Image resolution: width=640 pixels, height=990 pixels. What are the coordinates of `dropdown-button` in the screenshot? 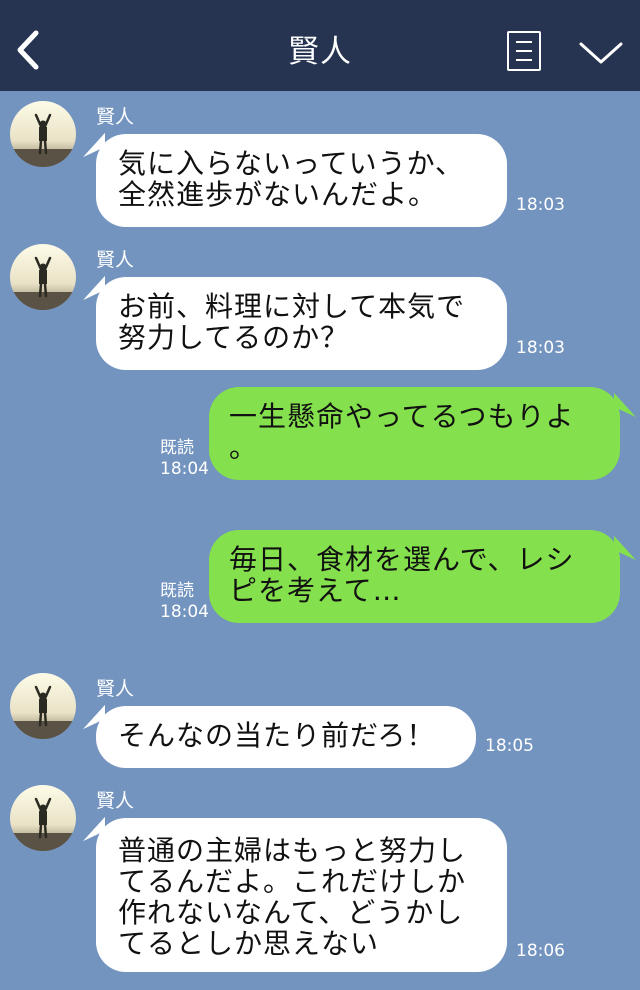 It's located at (601, 53).